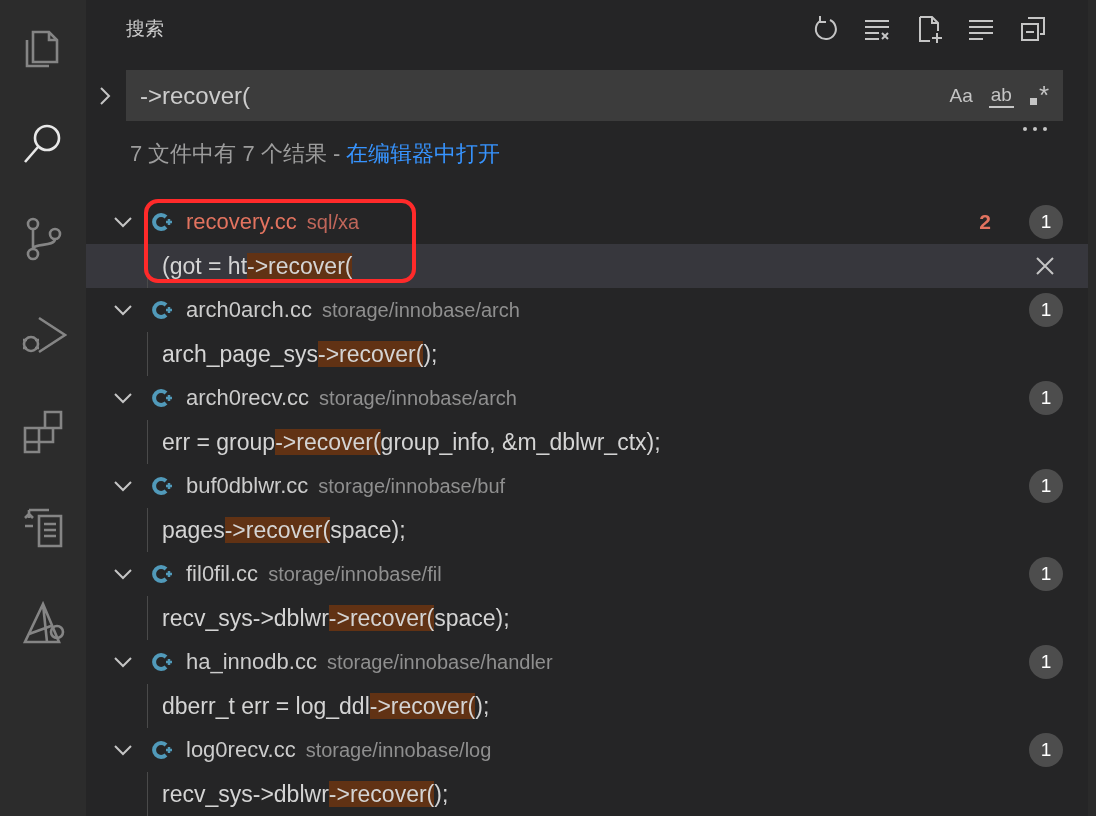 This screenshot has height=816, width=1096. What do you see at coordinates (985, 222) in the screenshot?
I see `problem-count: 2` at bounding box center [985, 222].